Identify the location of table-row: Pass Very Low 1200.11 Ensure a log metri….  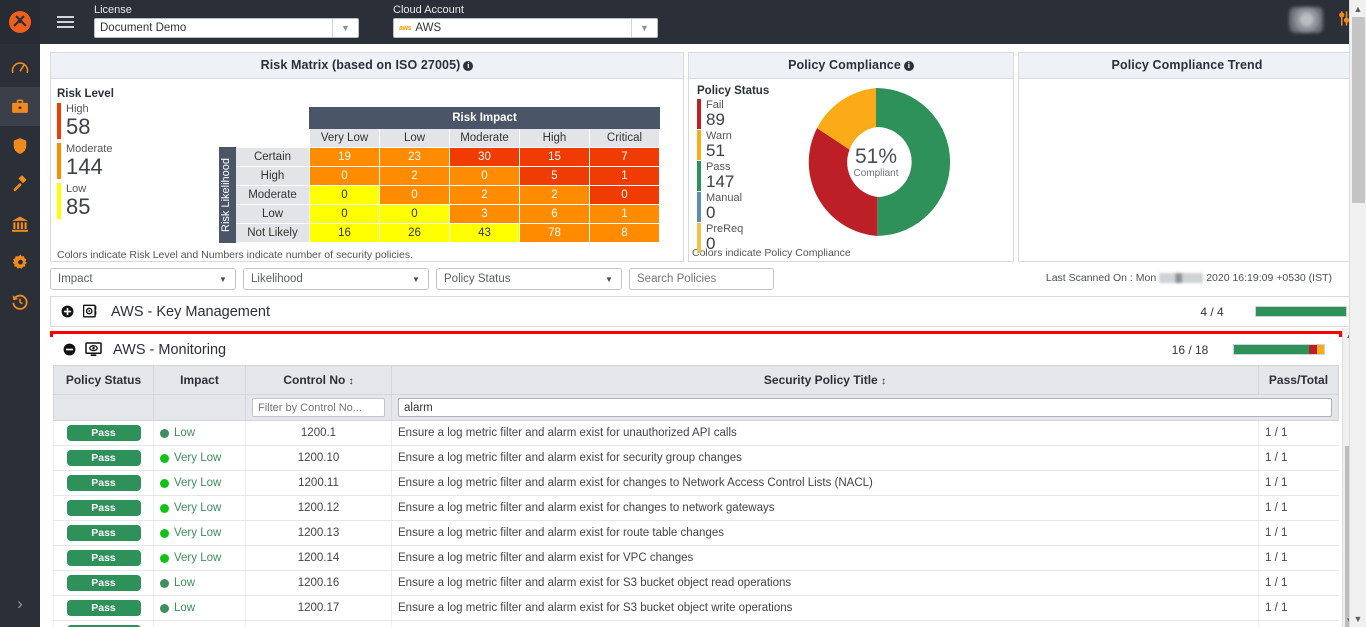
(696, 483).